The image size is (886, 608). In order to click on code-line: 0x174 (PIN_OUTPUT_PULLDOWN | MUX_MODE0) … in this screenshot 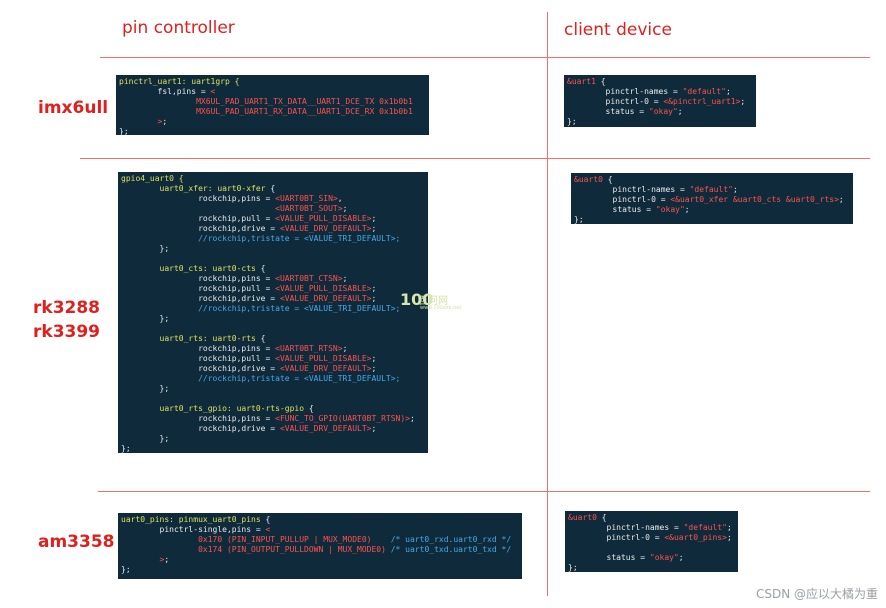, I will do `click(320, 550)`.